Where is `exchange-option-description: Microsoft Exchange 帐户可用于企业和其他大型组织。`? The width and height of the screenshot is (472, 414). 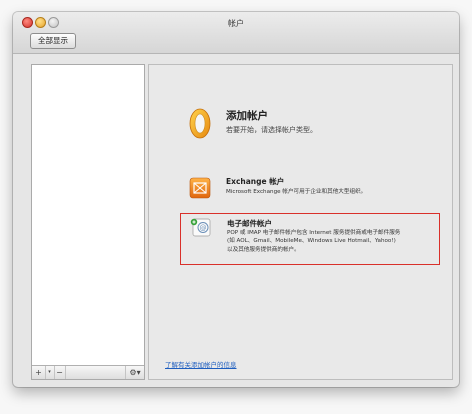 exchange-option-description: Microsoft Exchange 帐户可用于企业和其他大型组织。 is located at coordinates (296, 192).